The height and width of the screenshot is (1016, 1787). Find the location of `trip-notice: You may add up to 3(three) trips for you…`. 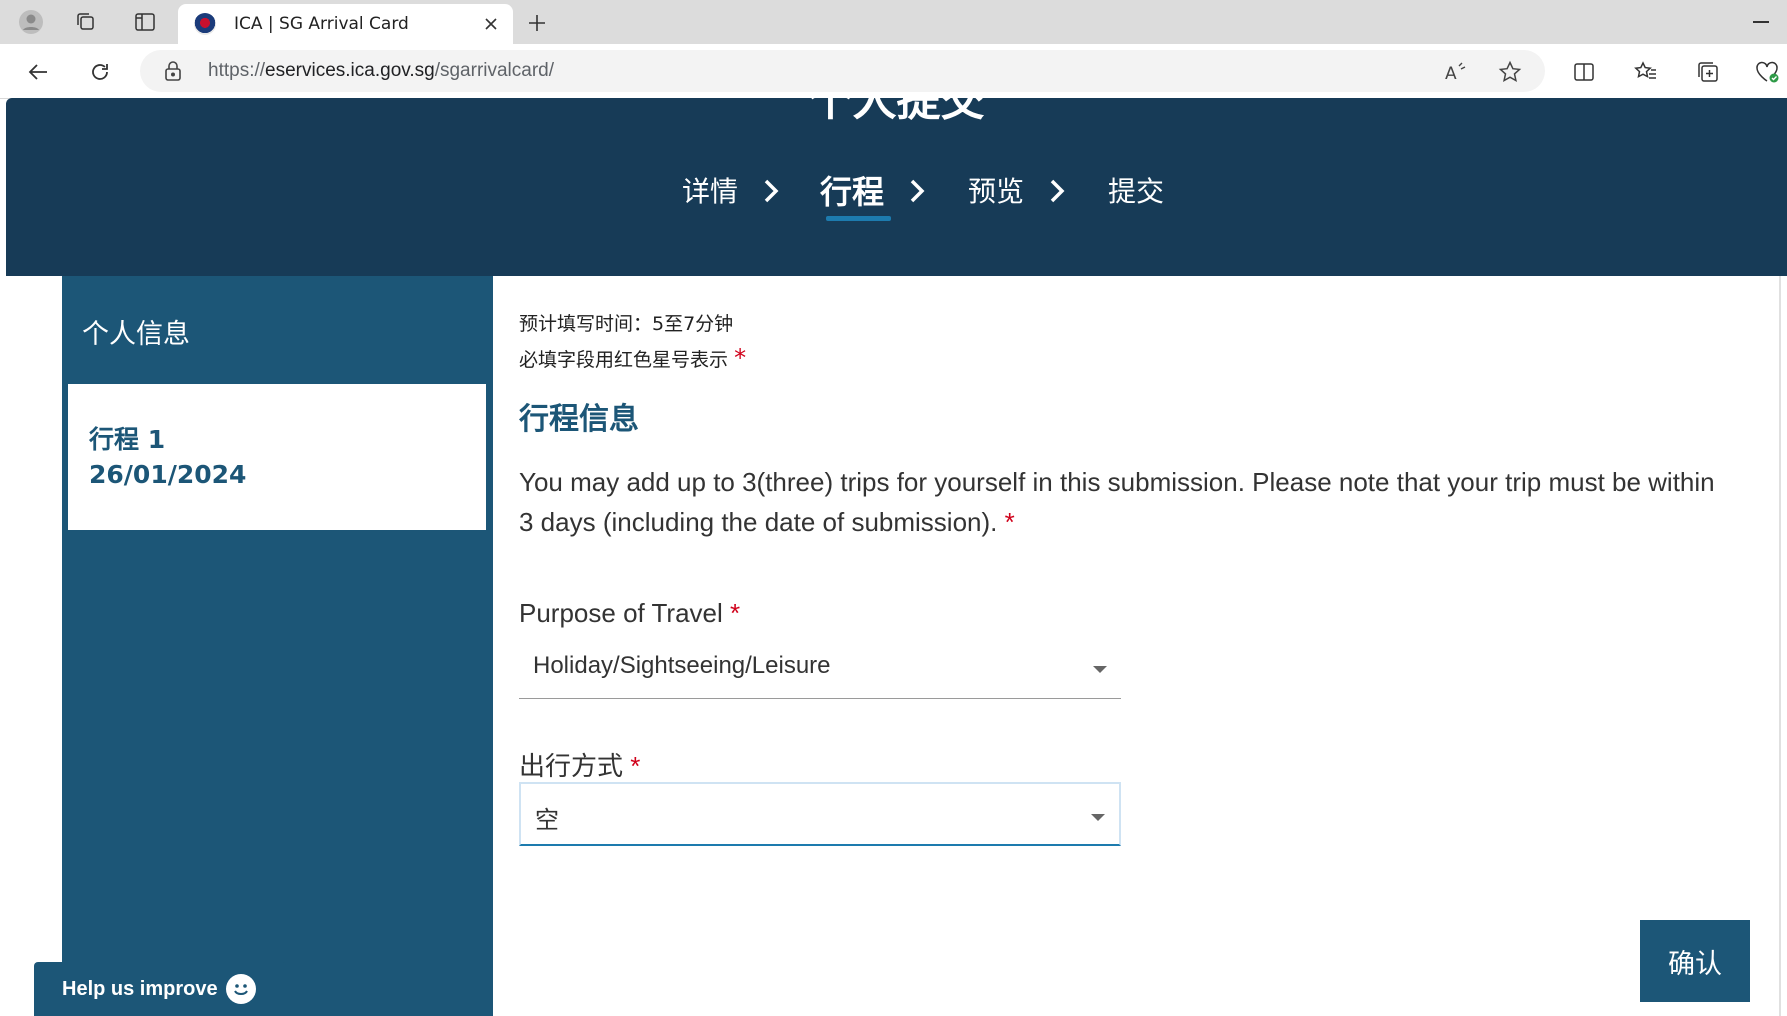

trip-notice: You may add up to 3(three) trips for you… is located at coordinates (1119, 502).